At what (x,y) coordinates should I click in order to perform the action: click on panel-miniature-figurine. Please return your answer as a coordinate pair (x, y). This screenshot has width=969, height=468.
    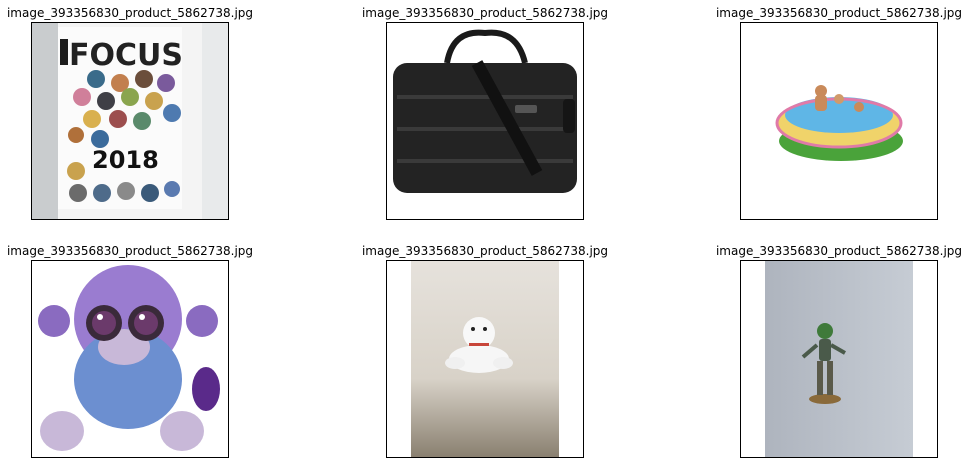
    Looking at the image, I should click on (839, 359).